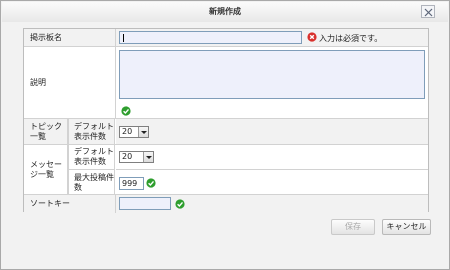  I want to click on sort-key-input, so click(145, 203).